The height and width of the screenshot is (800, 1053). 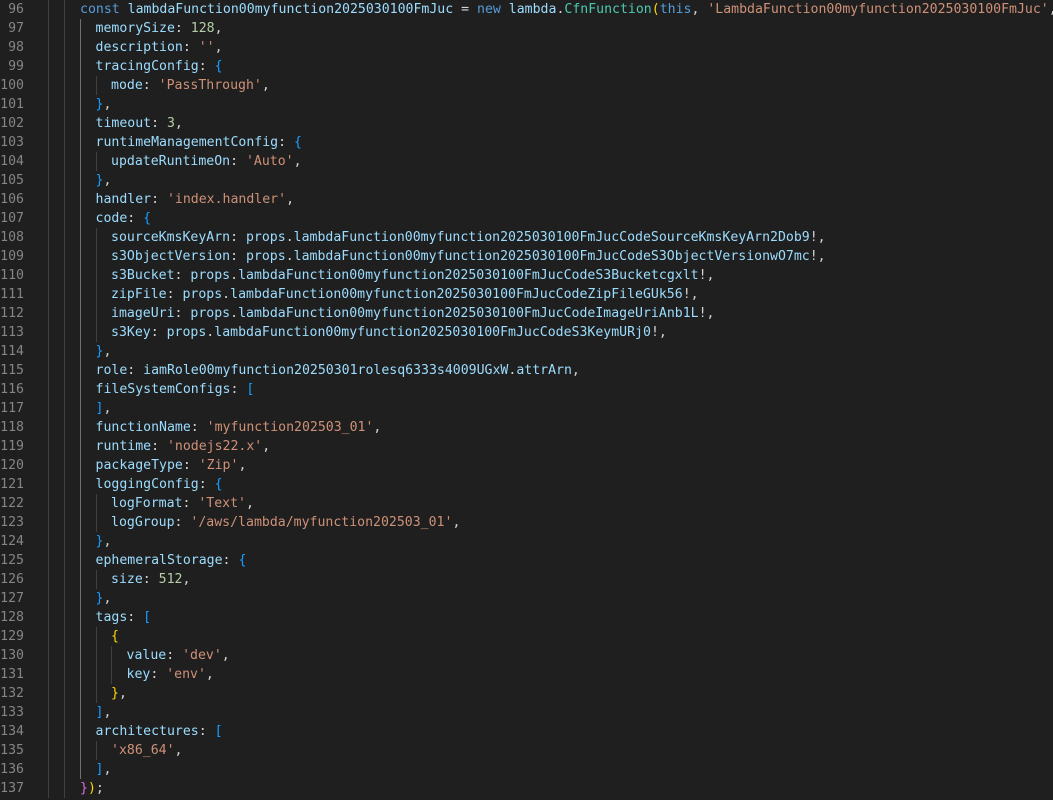 I want to click on code-line: 131 key: 'env',, so click(x=526, y=674).